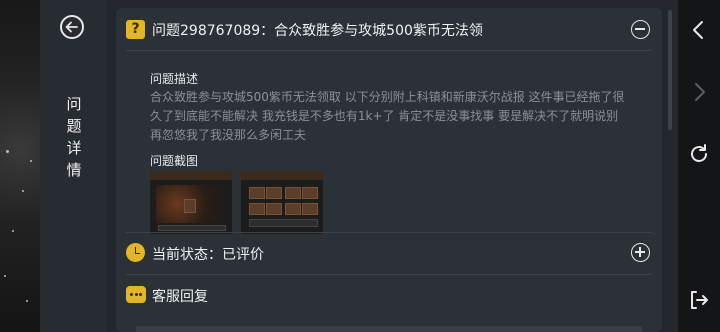 The height and width of the screenshot is (332, 720). I want to click on browser-nav-bar, so click(699, 166).